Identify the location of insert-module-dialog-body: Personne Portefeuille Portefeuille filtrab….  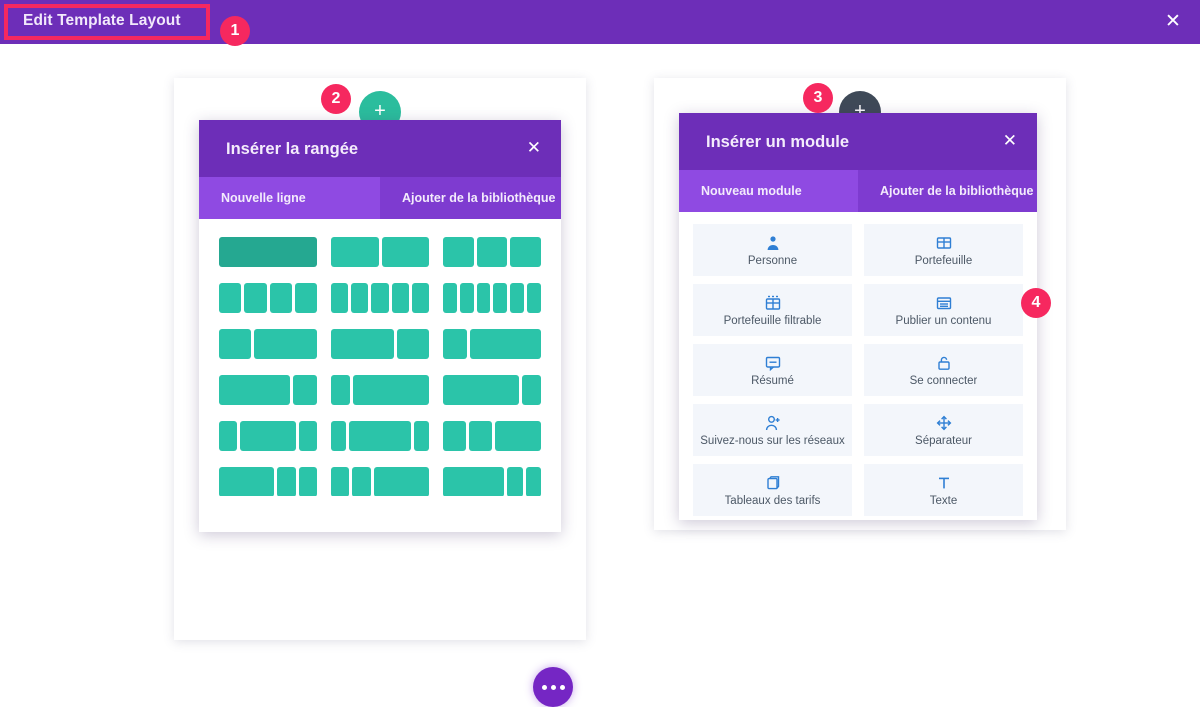
(858, 366).